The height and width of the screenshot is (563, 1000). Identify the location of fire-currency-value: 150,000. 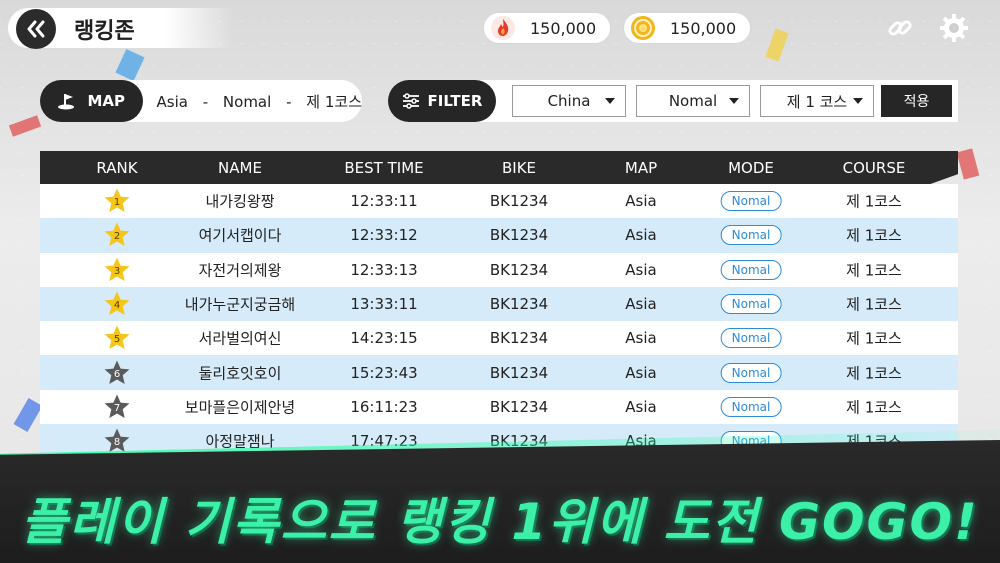
(563, 28).